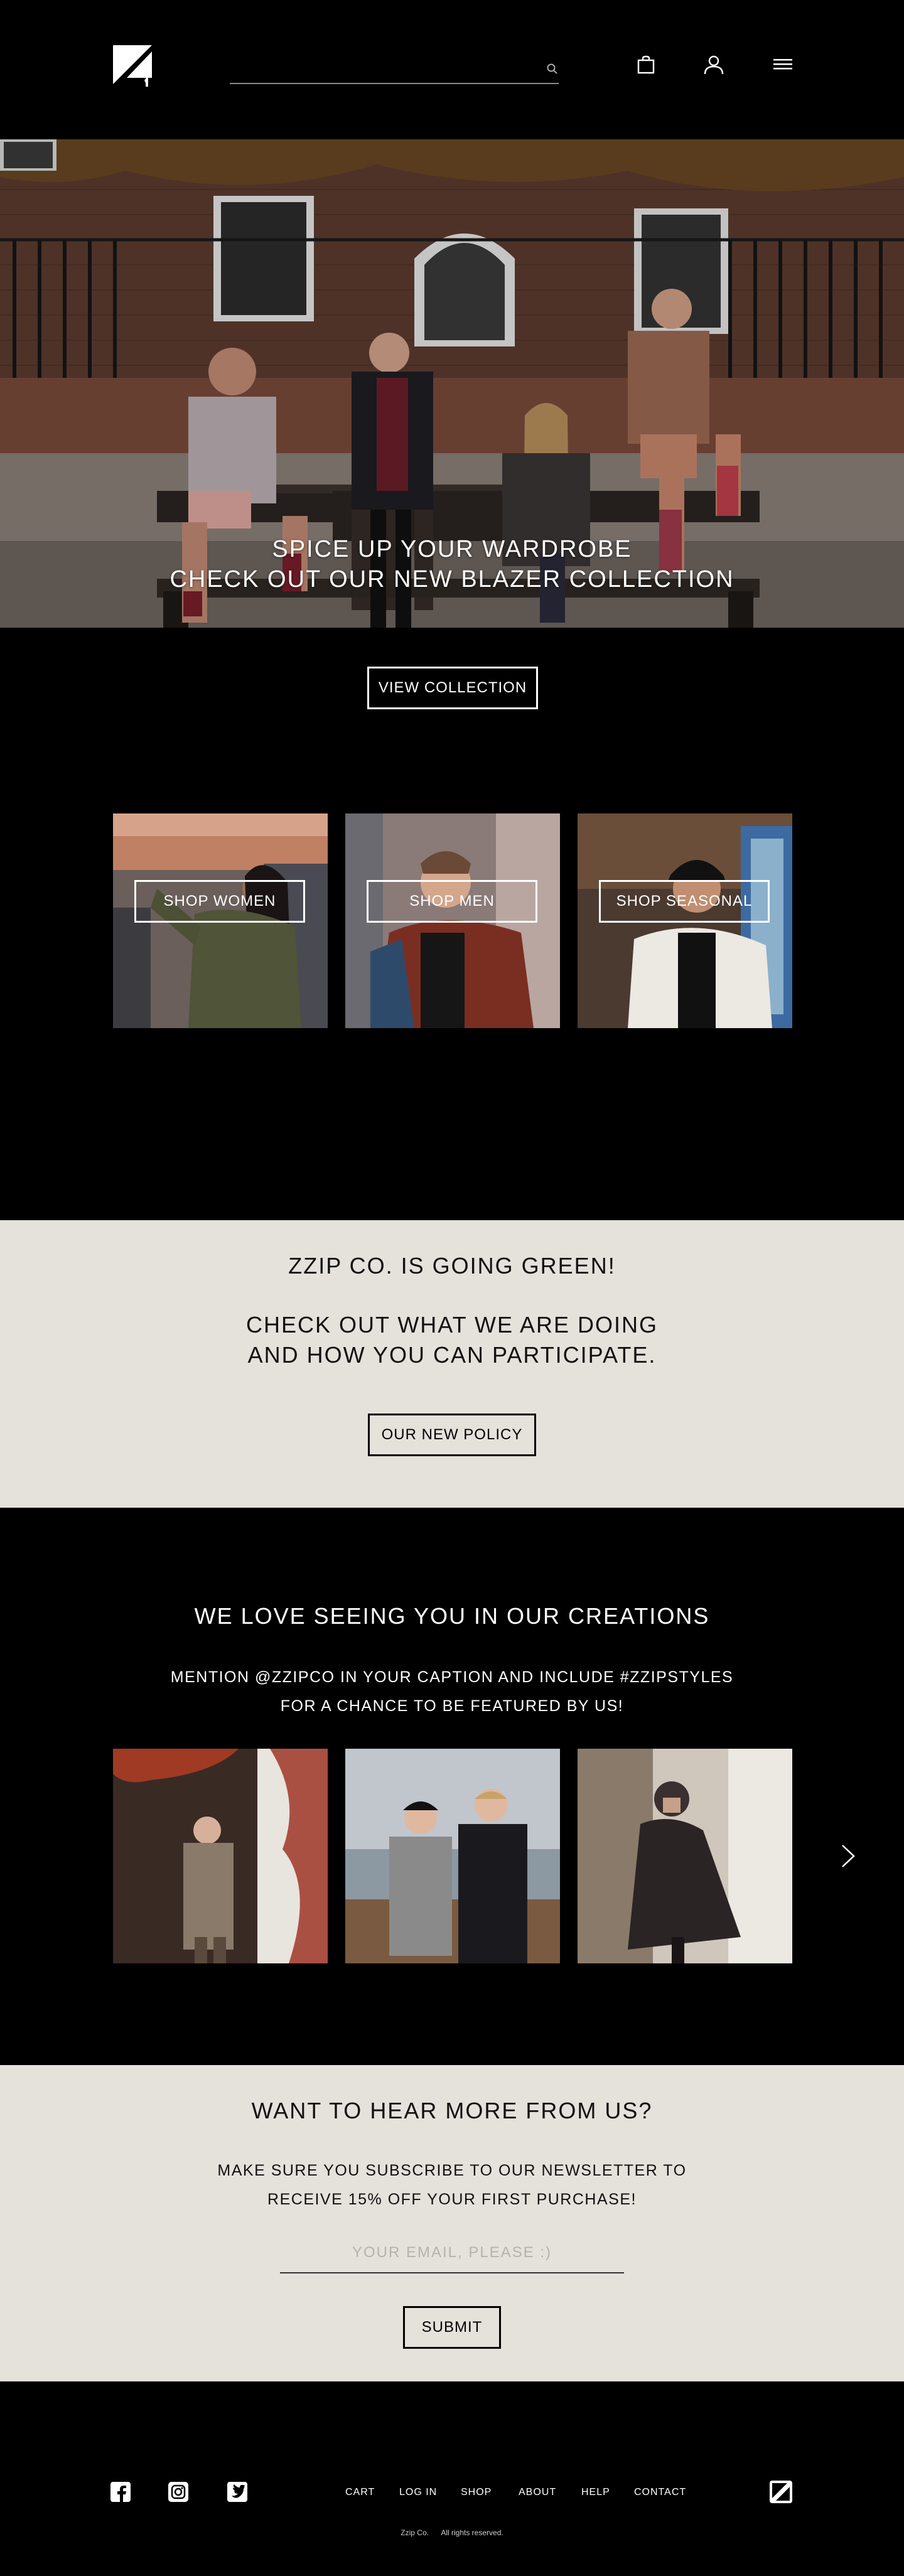 The image size is (904, 2576). What do you see at coordinates (476, 2492) in the screenshot?
I see `footer-link-shop: SHOP` at bounding box center [476, 2492].